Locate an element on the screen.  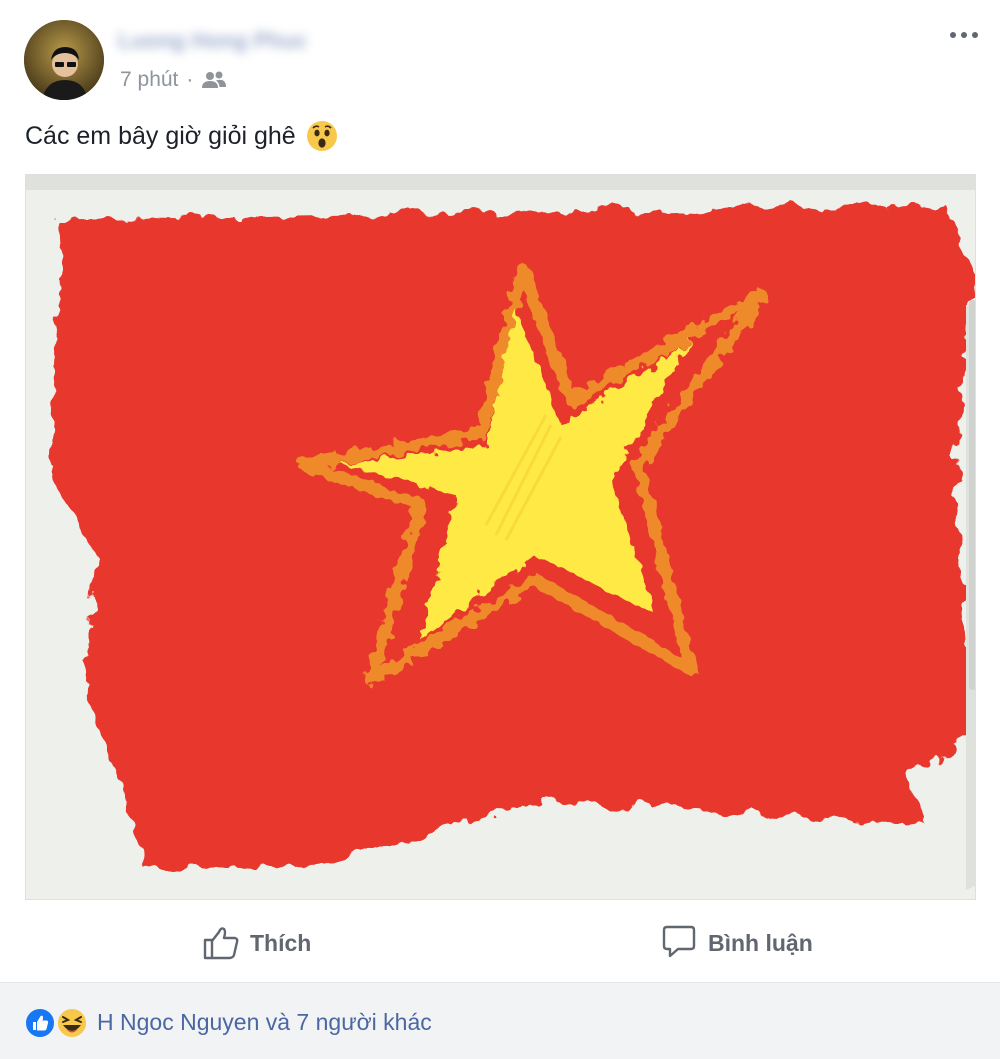
post-meta: 7 phút · is located at coordinates (173, 80).